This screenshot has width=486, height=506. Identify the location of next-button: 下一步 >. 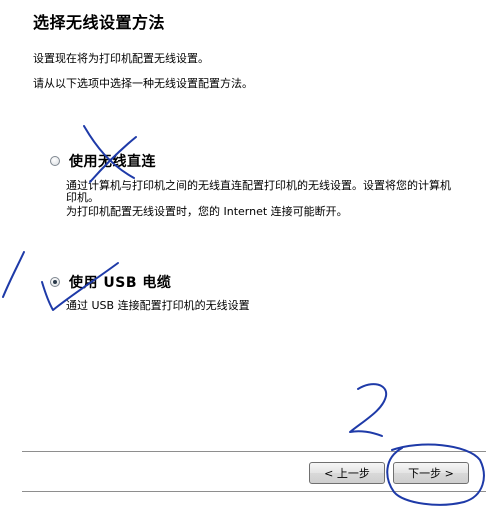
(431, 473).